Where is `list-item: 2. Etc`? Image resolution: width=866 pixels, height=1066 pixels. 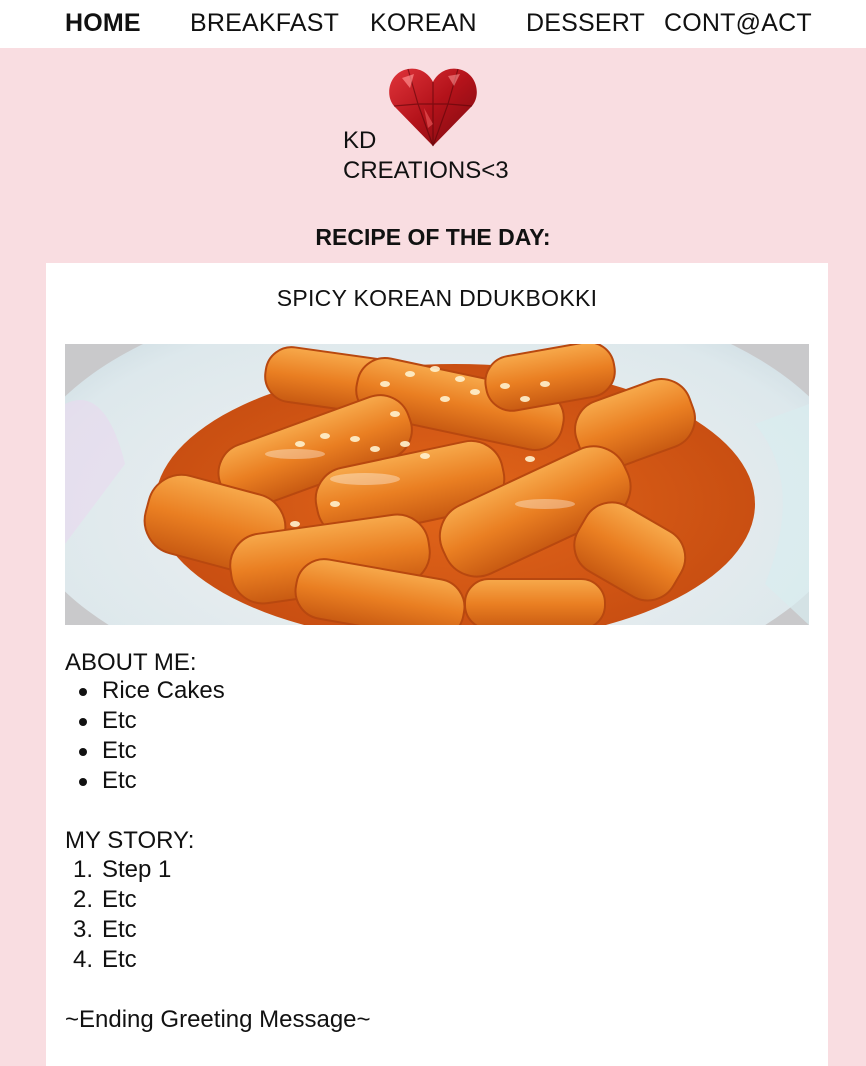 list-item: 2. Etc is located at coordinates (105, 899).